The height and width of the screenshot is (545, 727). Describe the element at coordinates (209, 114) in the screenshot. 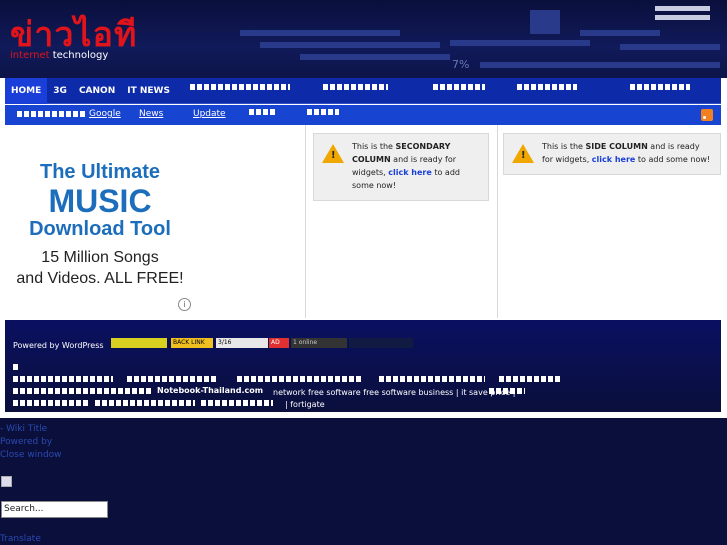

I see `subnav-item-update: Update` at that location.